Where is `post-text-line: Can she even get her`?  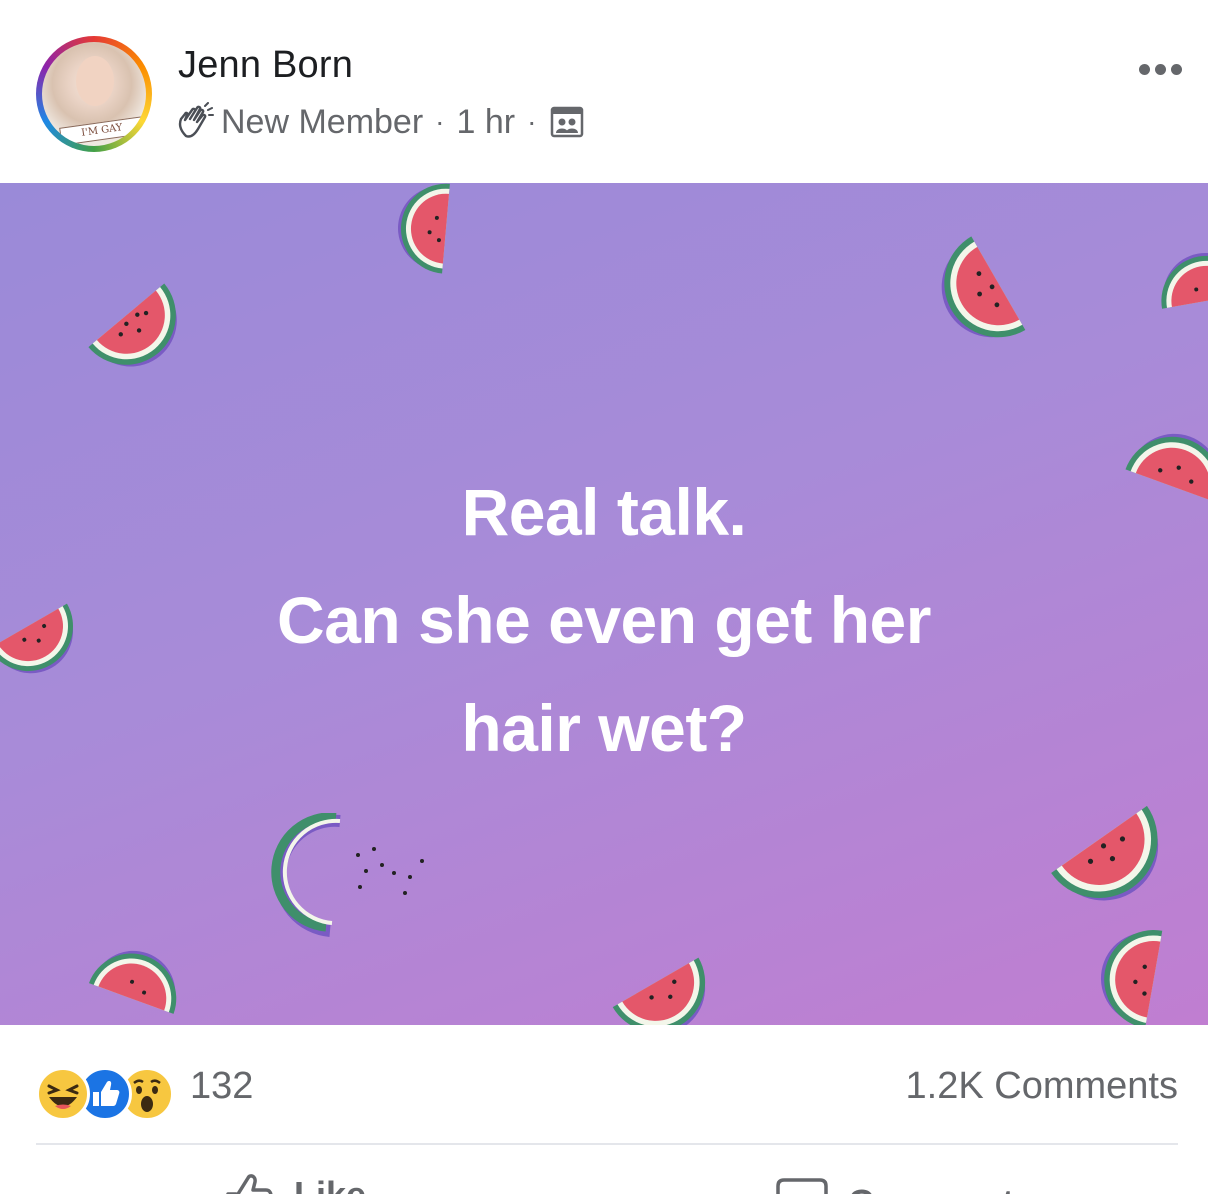
post-text-line: Can she even get her is located at coordinates (604, 620).